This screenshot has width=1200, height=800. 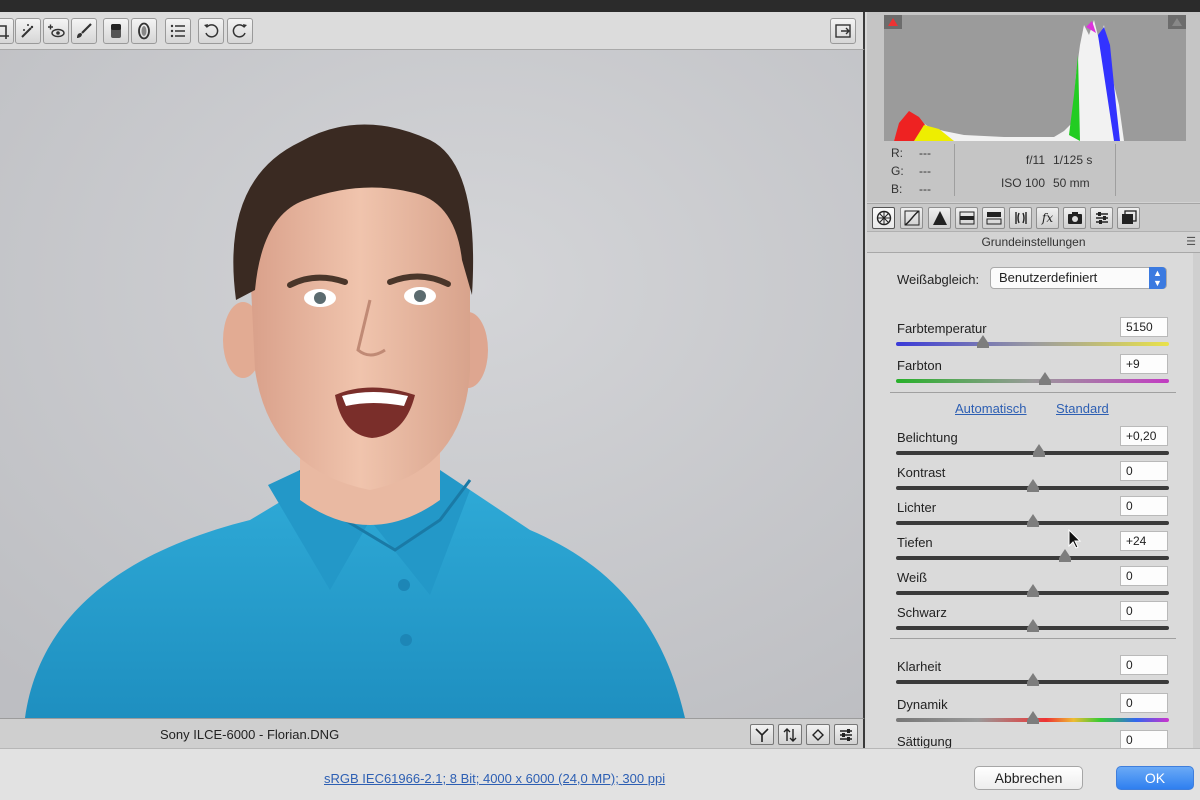 What do you see at coordinates (1128, 218) in the screenshot?
I see `snapshots-icon` at bounding box center [1128, 218].